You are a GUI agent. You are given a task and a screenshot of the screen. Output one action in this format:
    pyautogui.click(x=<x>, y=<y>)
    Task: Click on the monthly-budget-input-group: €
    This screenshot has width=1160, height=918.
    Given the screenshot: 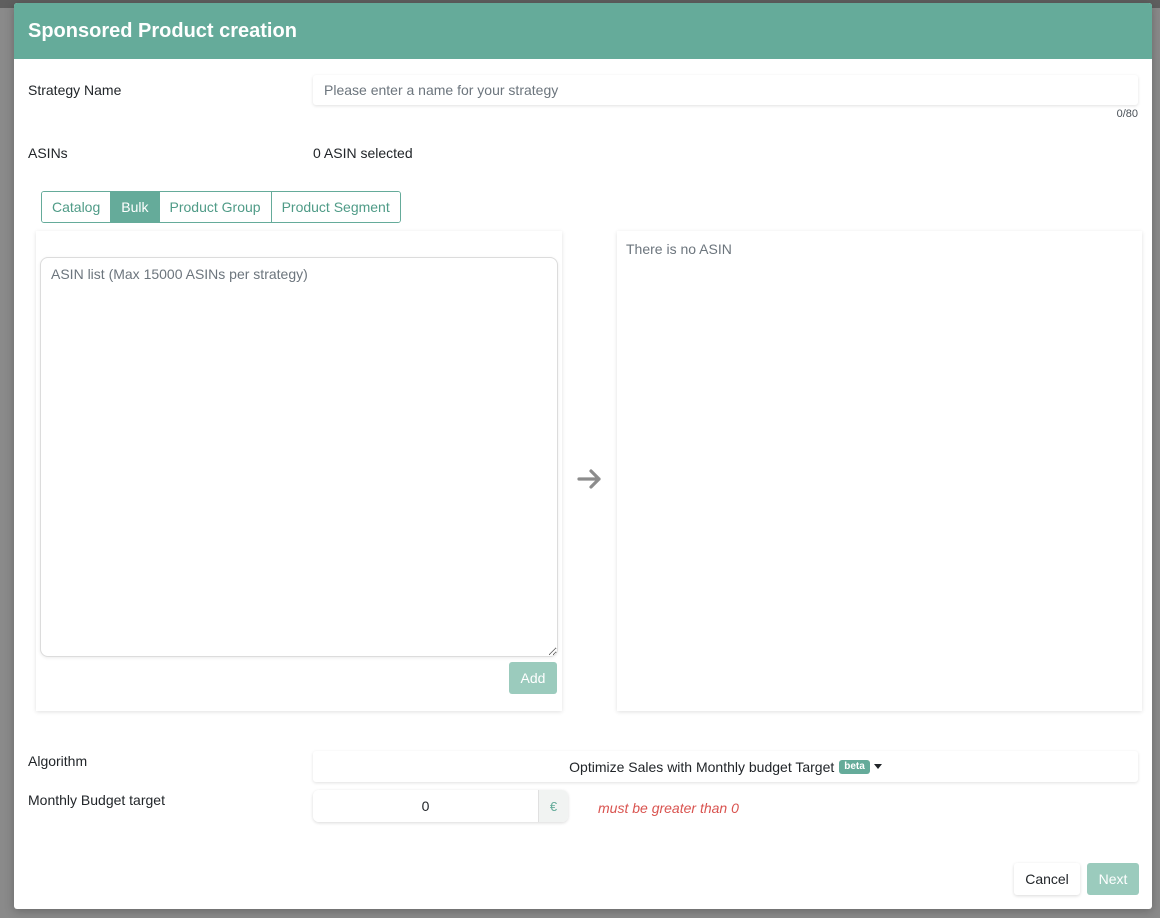 What is the action you would take?
    pyautogui.click(x=440, y=806)
    